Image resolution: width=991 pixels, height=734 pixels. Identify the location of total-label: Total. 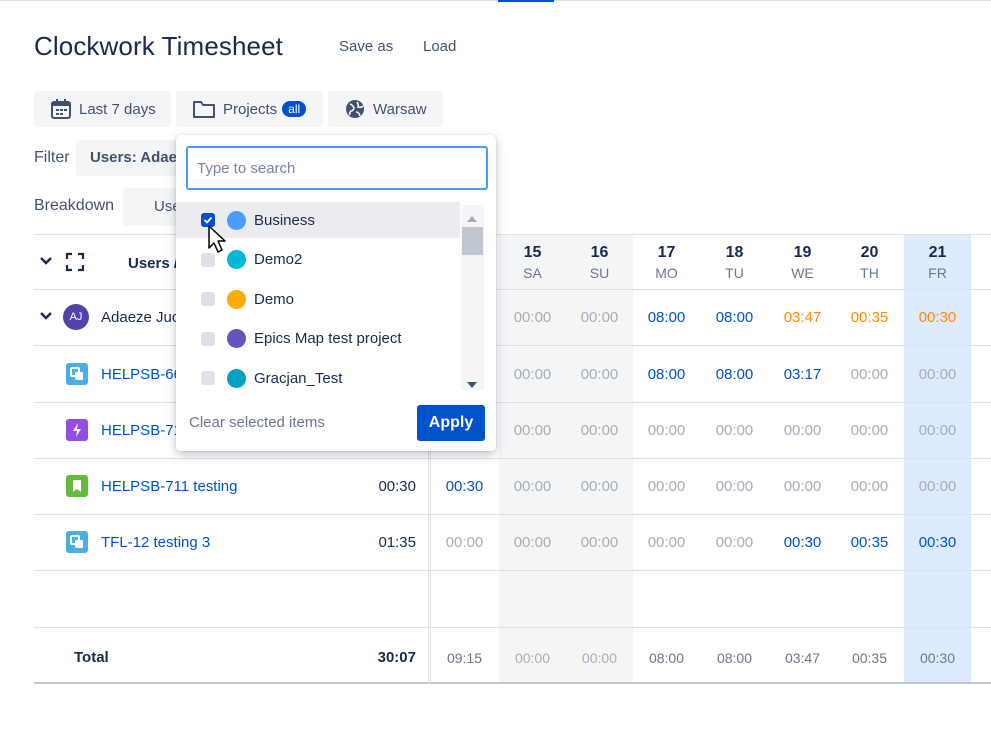
(91, 657).